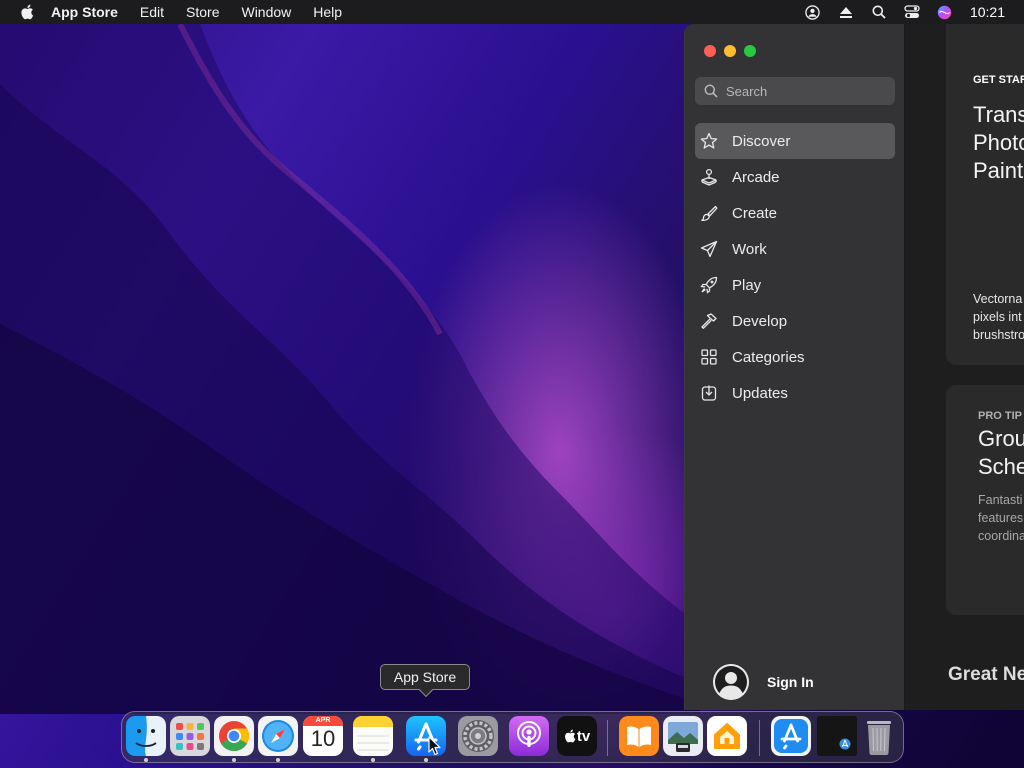  What do you see at coordinates (747, 285) in the screenshot?
I see `sidebar-item-label: Play` at bounding box center [747, 285].